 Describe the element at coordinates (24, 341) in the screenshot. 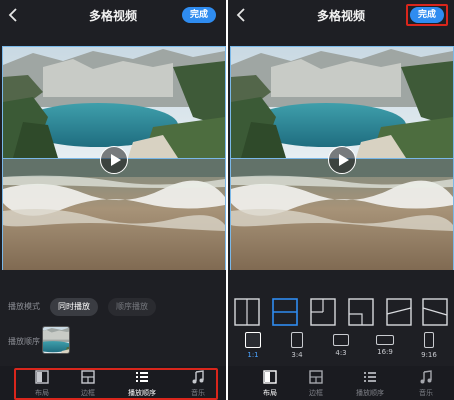

I see `play-order-label: 播放顺序` at that location.